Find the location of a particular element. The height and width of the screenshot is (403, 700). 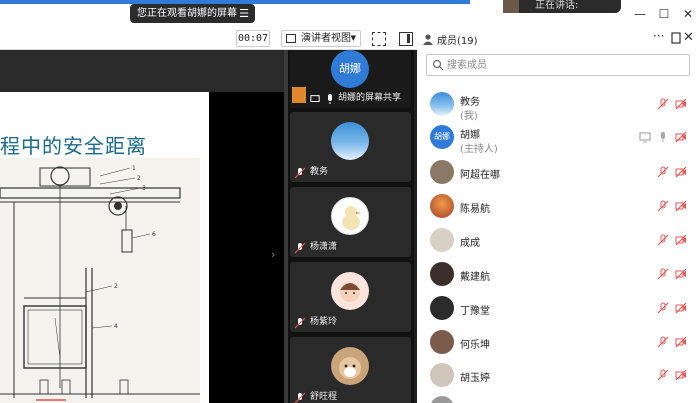

girl-avatar-icon is located at coordinates (350, 292).